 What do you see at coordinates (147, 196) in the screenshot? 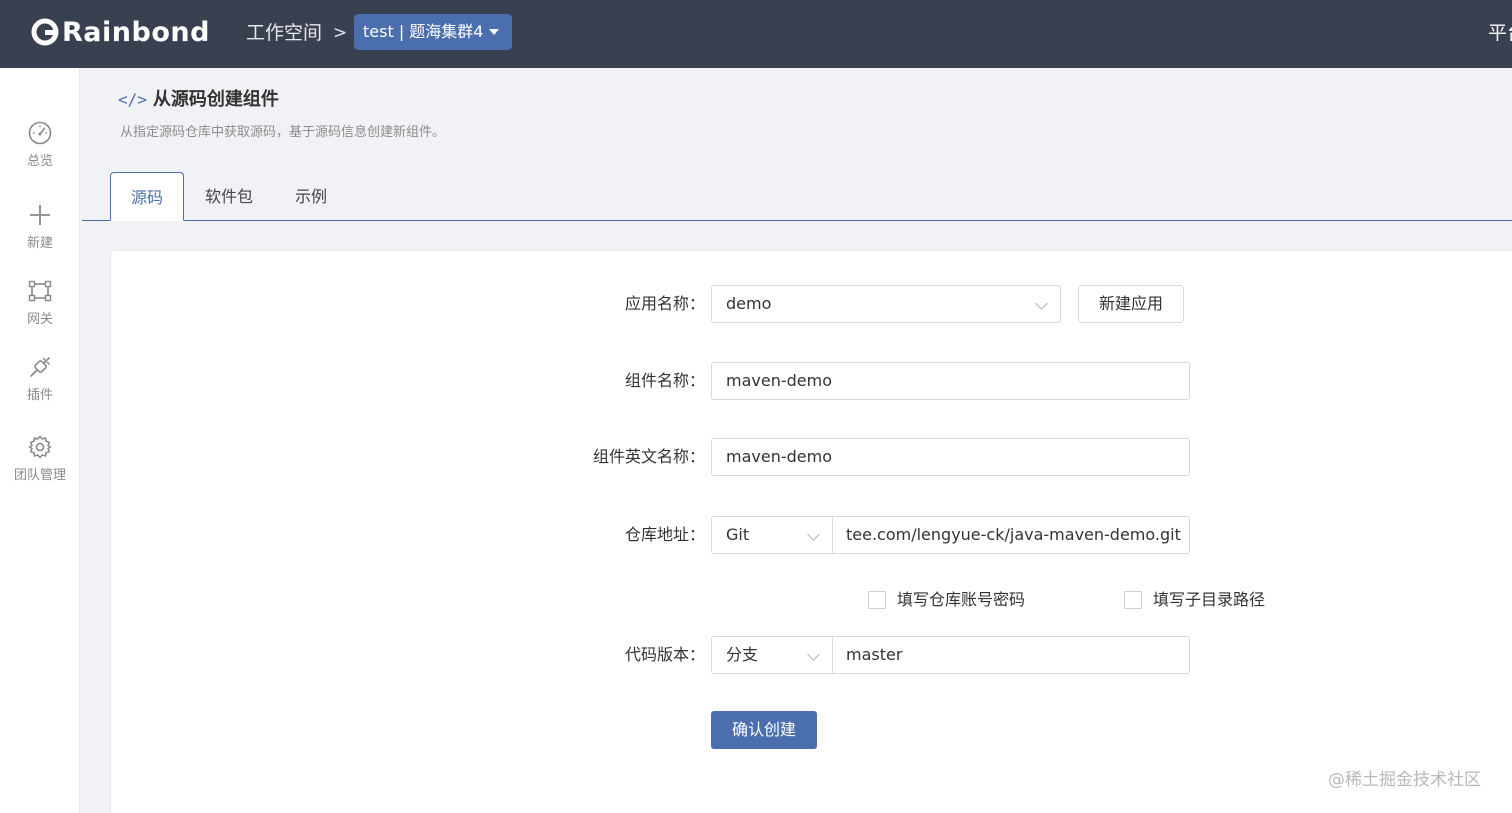
I see `tab-source-code: 源码` at bounding box center [147, 196].